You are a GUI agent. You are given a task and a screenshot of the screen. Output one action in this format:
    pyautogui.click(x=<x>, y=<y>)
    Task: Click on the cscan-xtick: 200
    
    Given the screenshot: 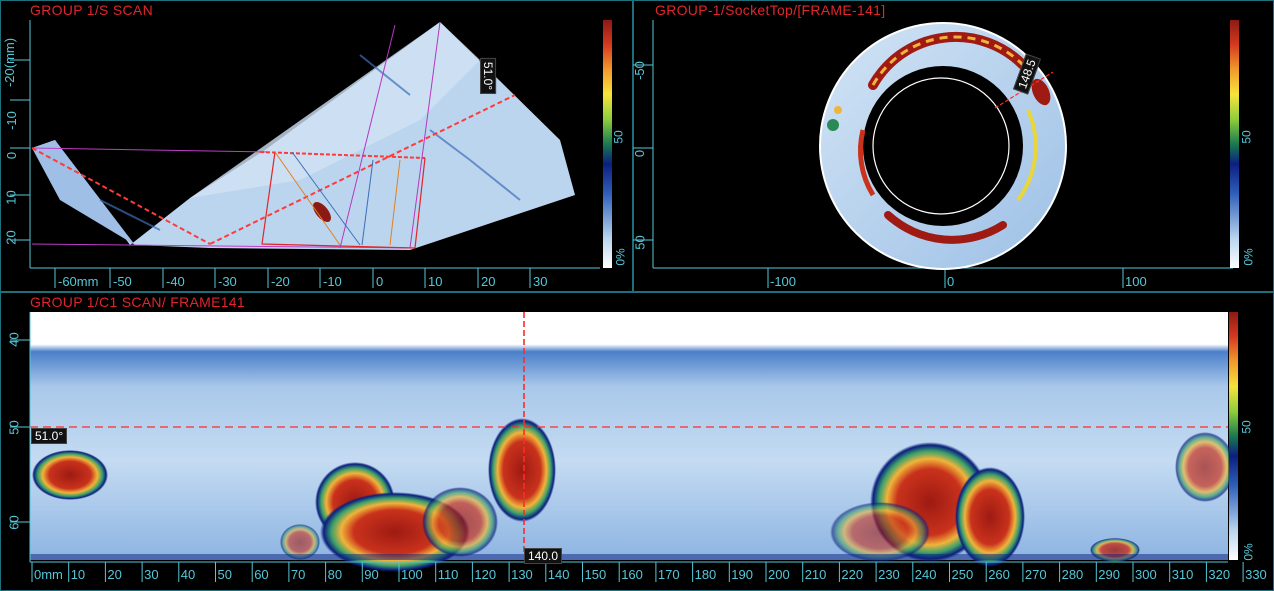 What is the action you would take?
    pyautogui.click(x=779, y=574)
    